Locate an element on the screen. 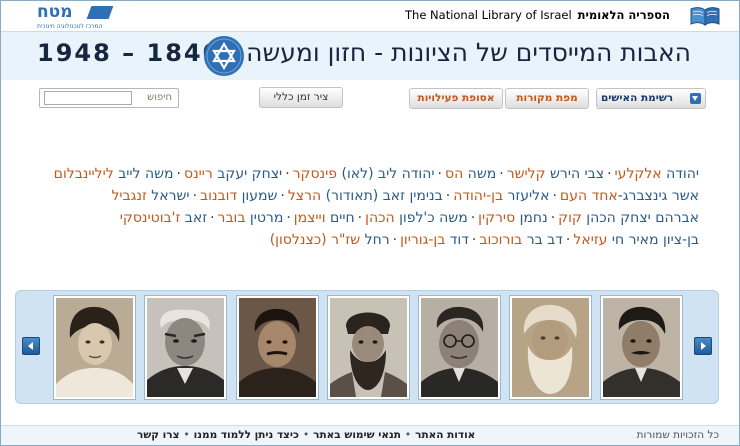  person-link: אליעזר בן-יהודה is located at coordinates (501, 196).